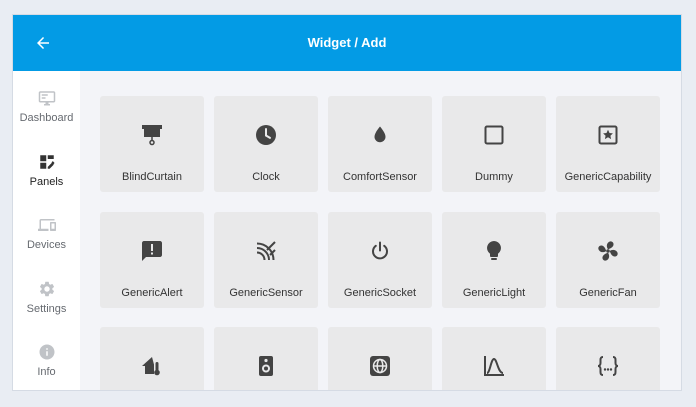 The width and height of the screenshot is (696, 407). I want to click on widget-label: ComfortSensor, so click(380, 177).